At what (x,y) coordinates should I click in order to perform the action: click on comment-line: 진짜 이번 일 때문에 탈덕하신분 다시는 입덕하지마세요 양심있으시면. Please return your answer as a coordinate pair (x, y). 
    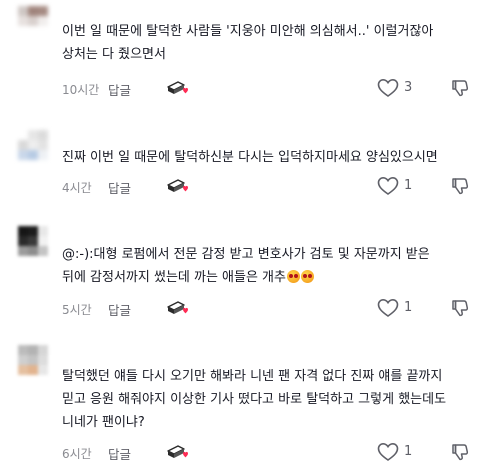
    Looking at the image, I should click on (250, 157).